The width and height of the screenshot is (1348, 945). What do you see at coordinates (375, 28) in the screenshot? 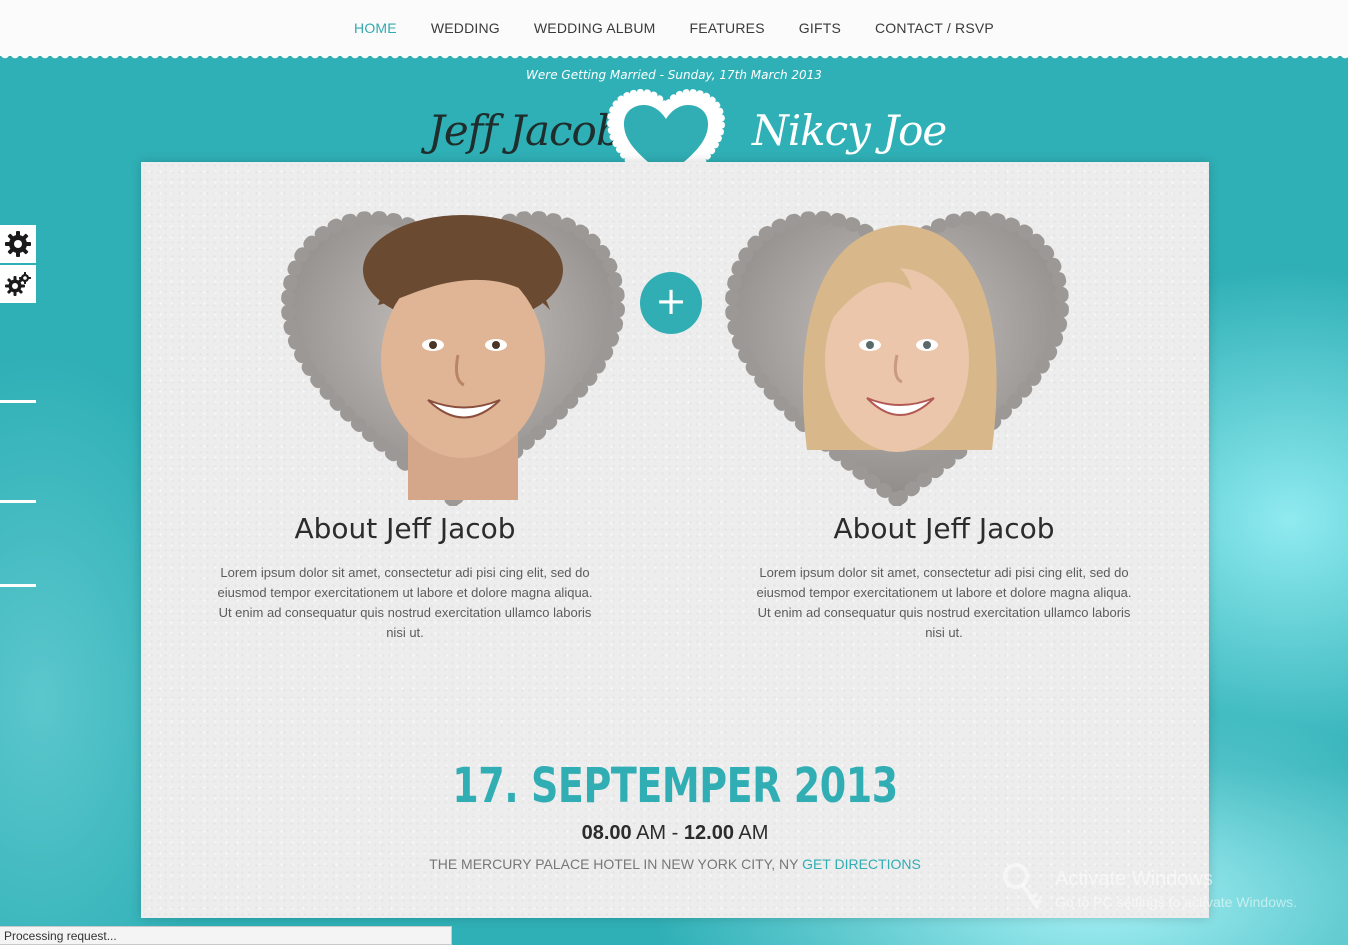
I see `nav-item-home: HOME` at bounding box center [375, 28].